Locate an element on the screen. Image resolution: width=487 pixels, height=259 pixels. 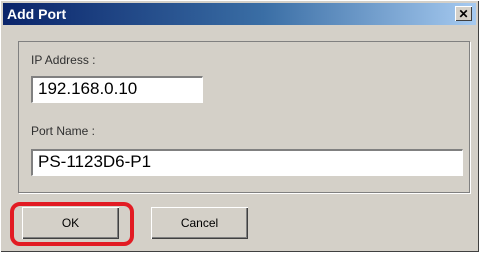
port-name-label: Port Name : is located at coordinates (63, 131).